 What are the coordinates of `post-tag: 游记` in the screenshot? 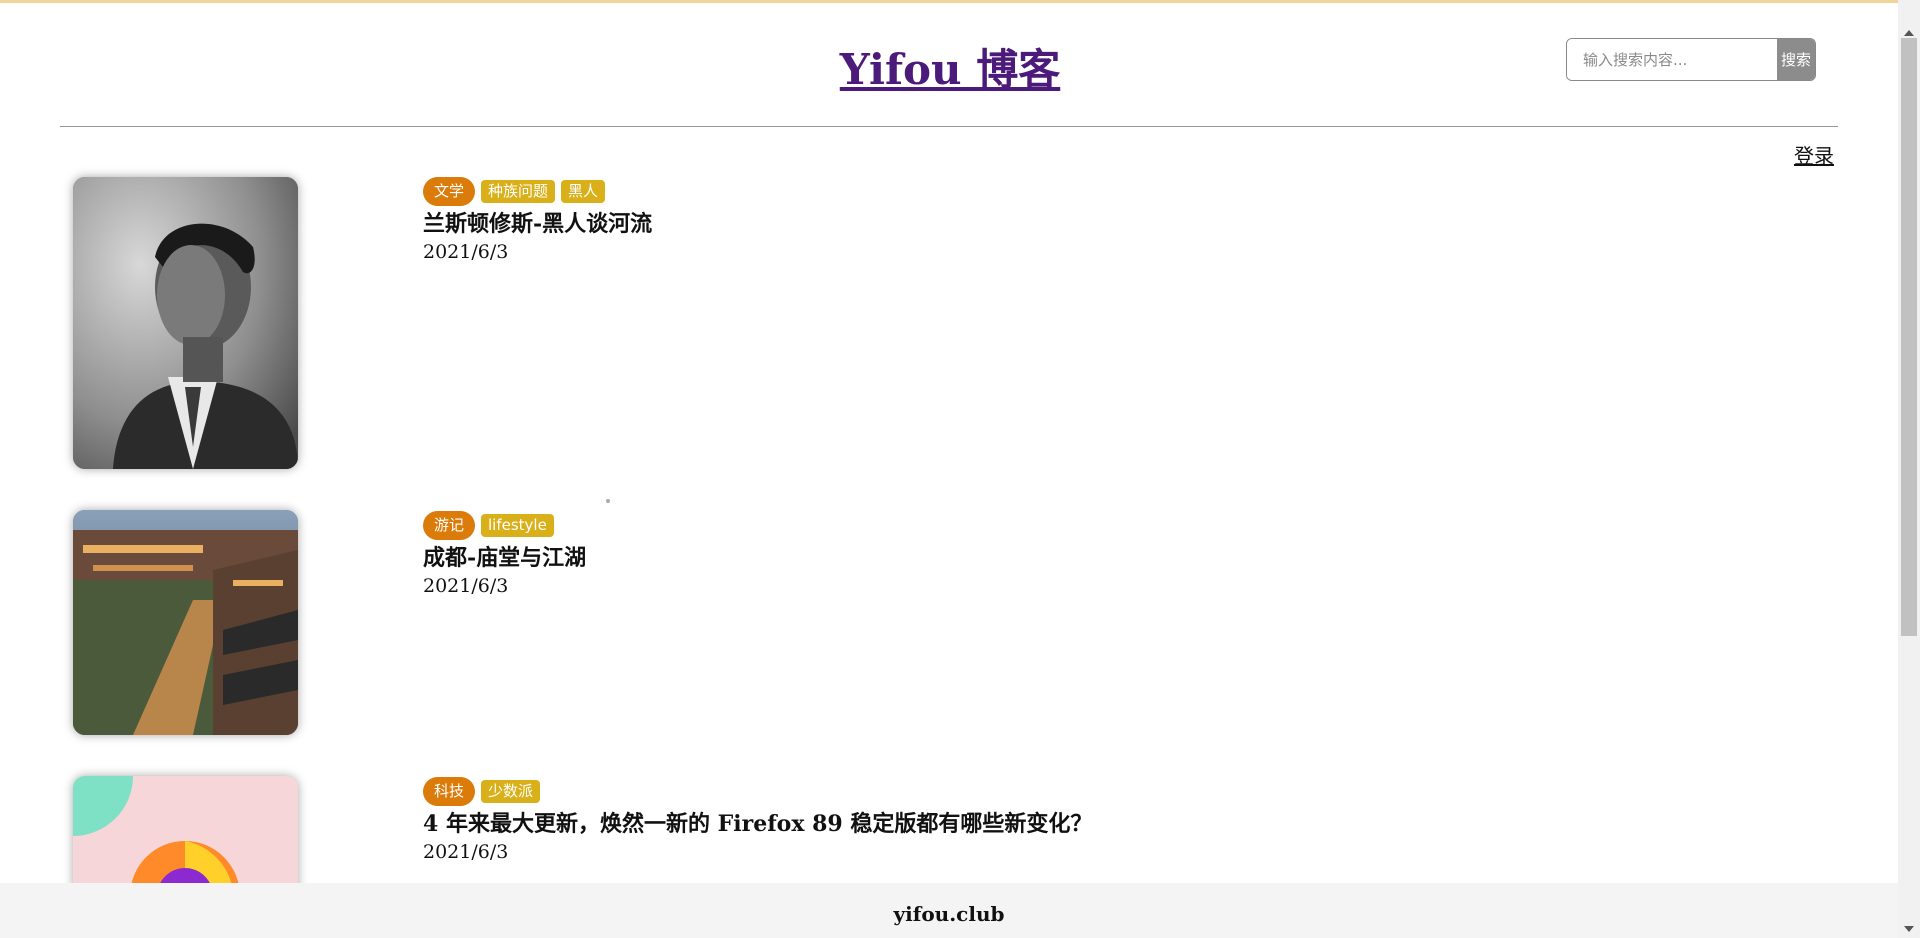 It's located at (449, 525).